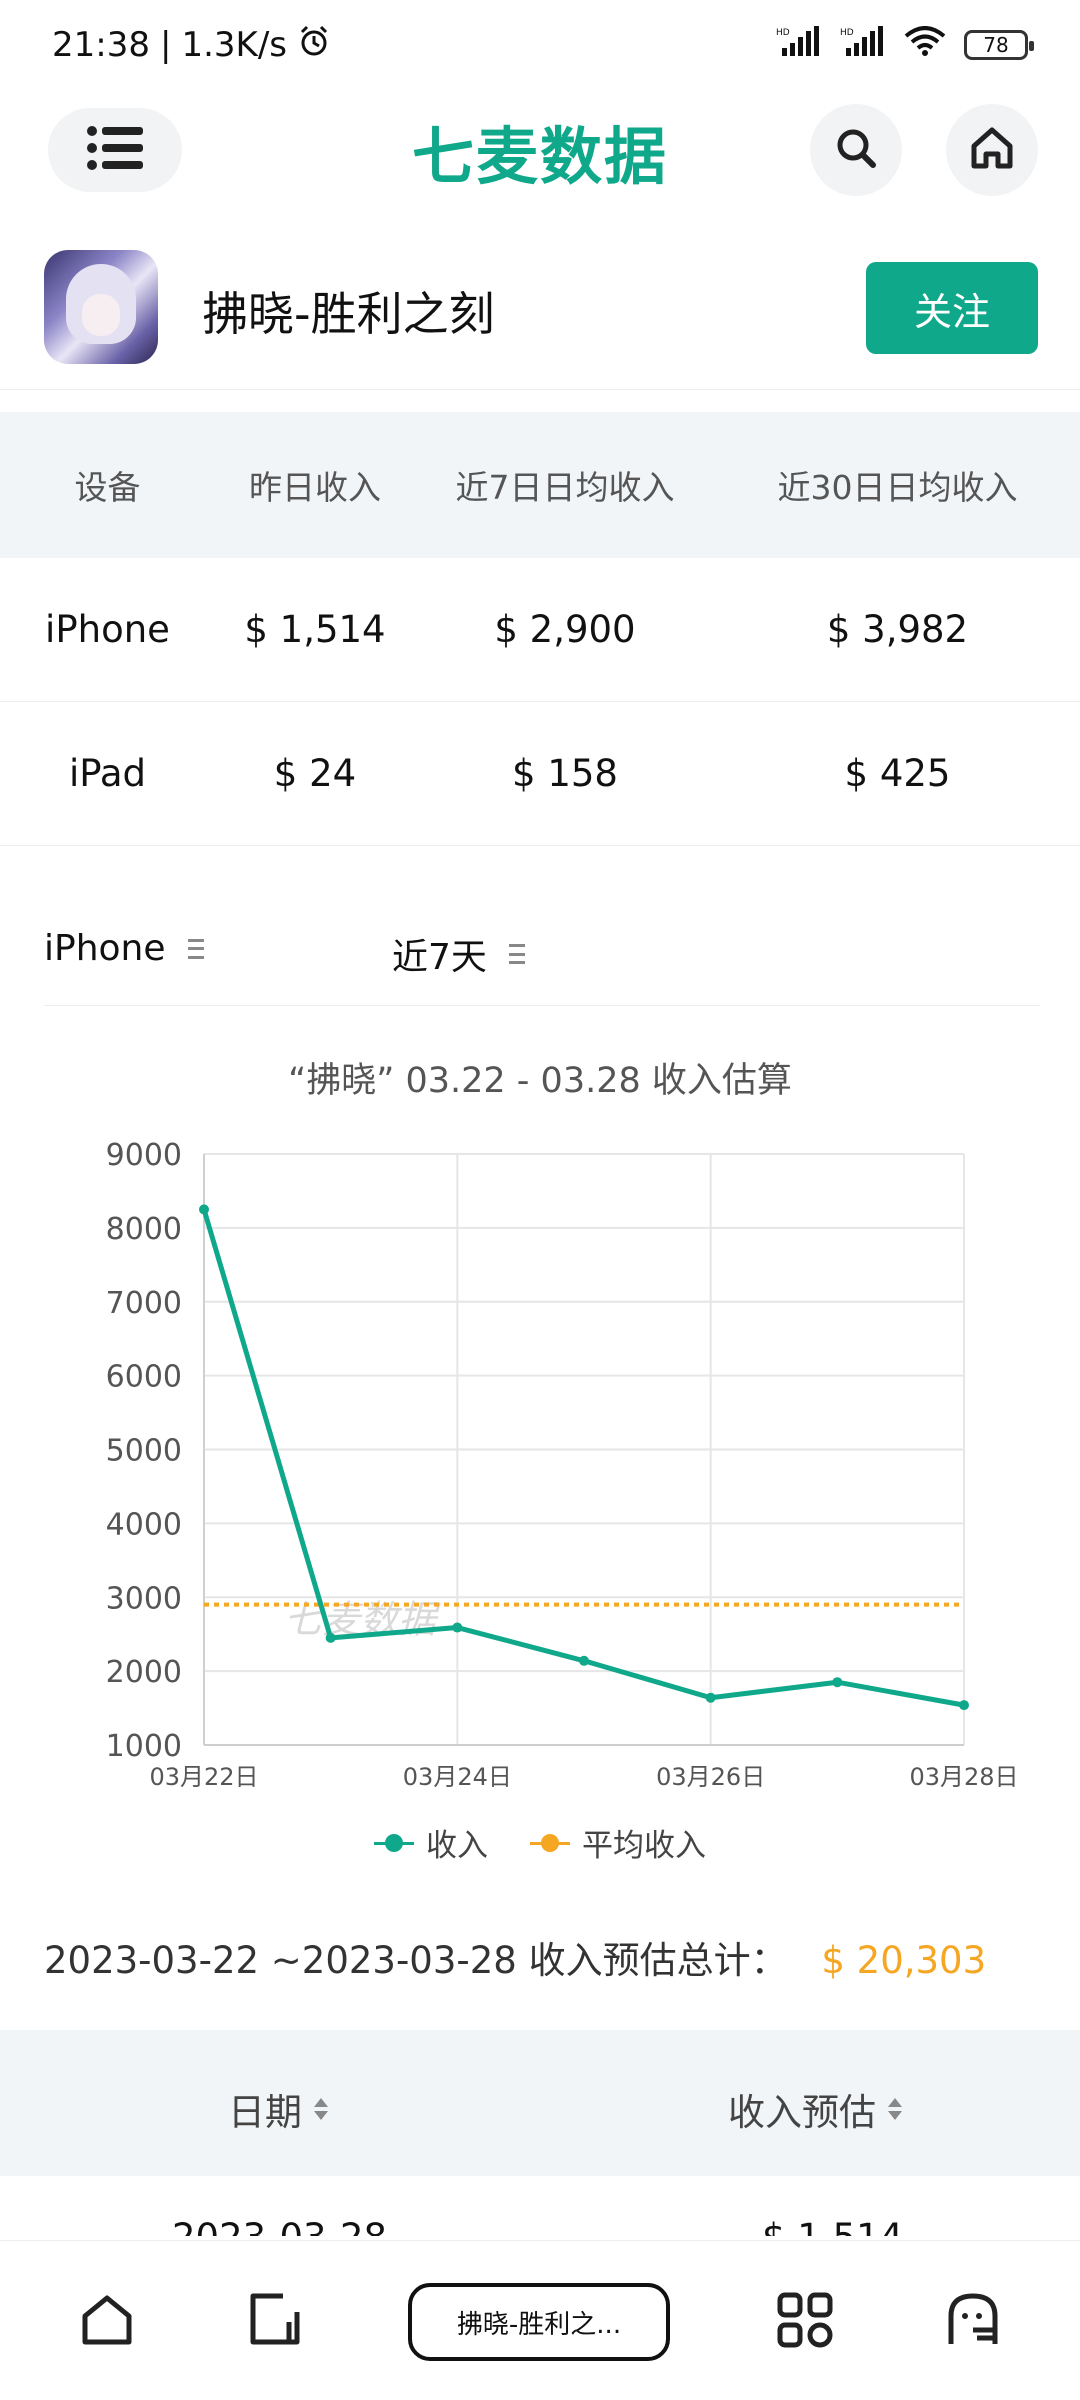 The height and width of the screenshot is (2400, 1080). Describe the element at coordinates (540, 315) in the screenshot. I see `app-header: 拂晓-胜利之刻 关注` at that location.